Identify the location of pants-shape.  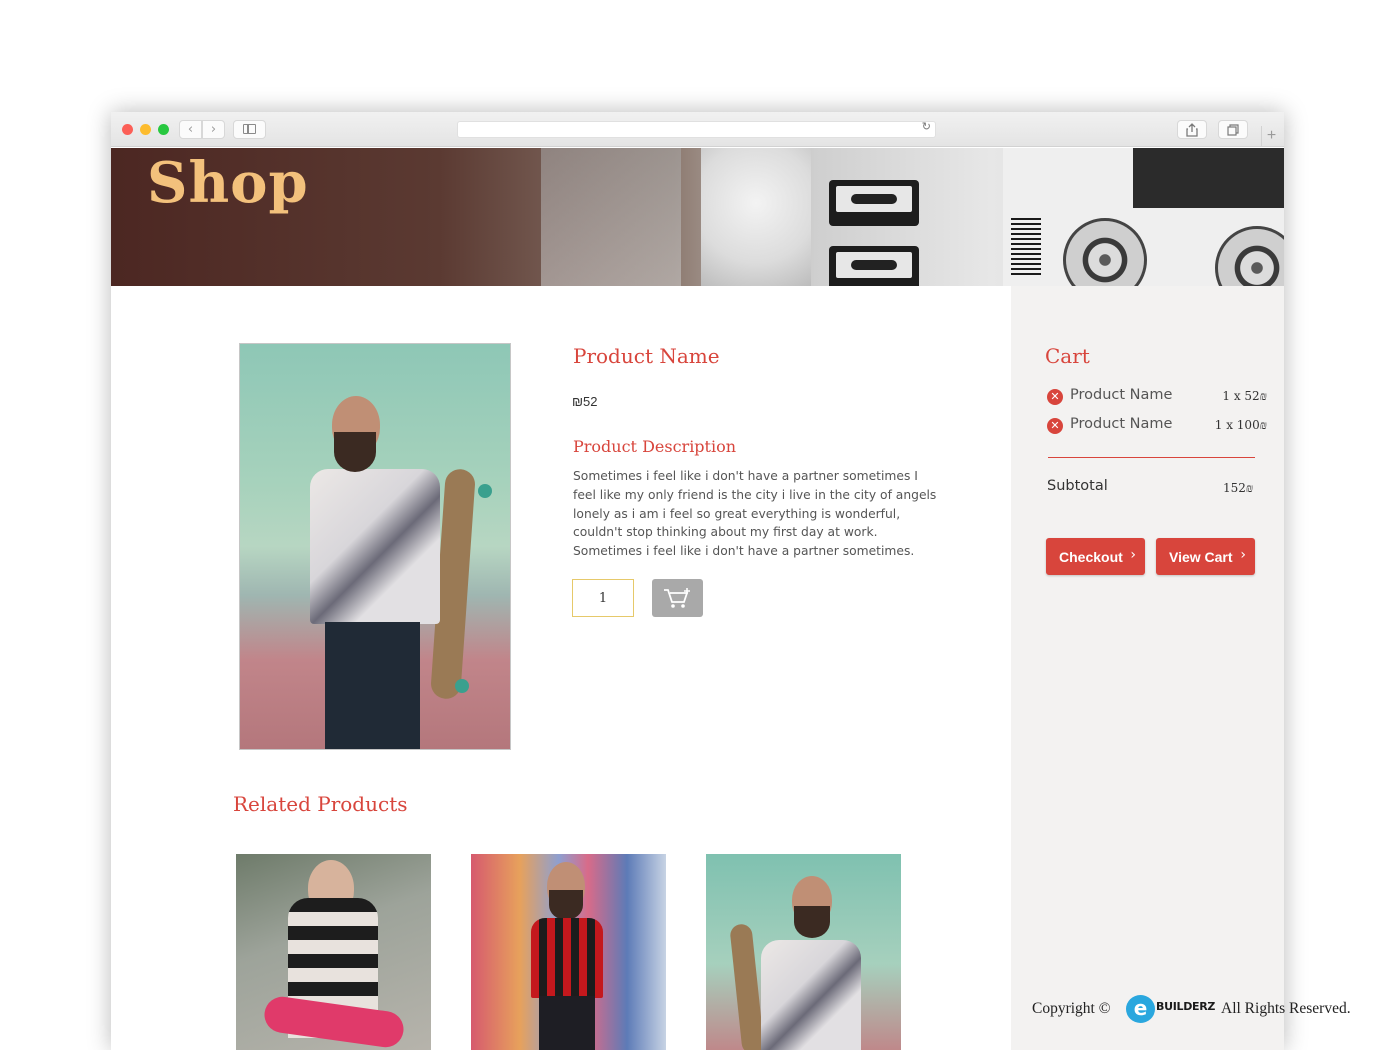
(372, 685).